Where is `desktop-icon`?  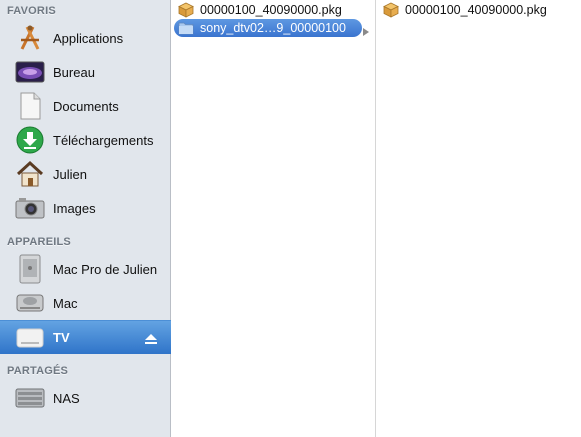 desktop-icon is located at coordinates (30, 72).